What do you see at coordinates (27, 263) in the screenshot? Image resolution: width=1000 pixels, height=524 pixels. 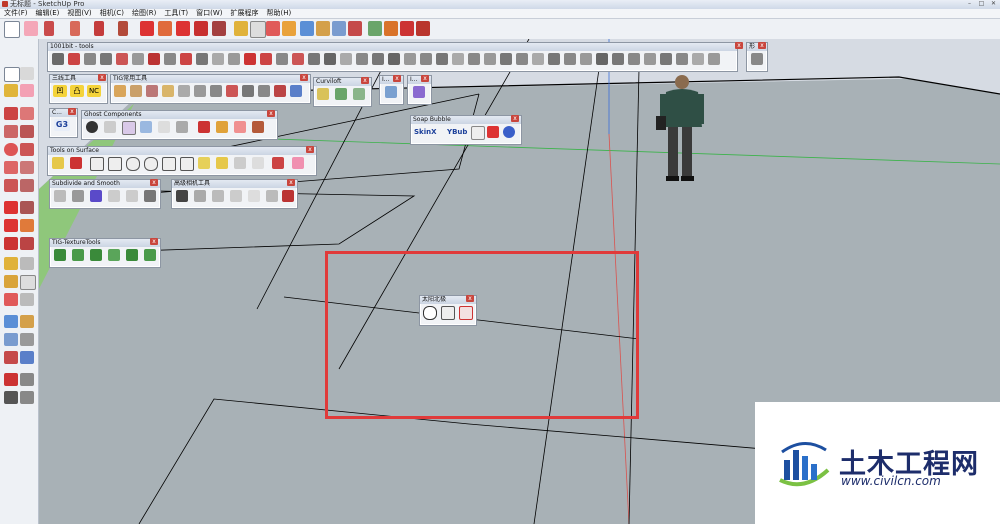 I see `dimension-tool-icon` at bounding box center [27, 263].